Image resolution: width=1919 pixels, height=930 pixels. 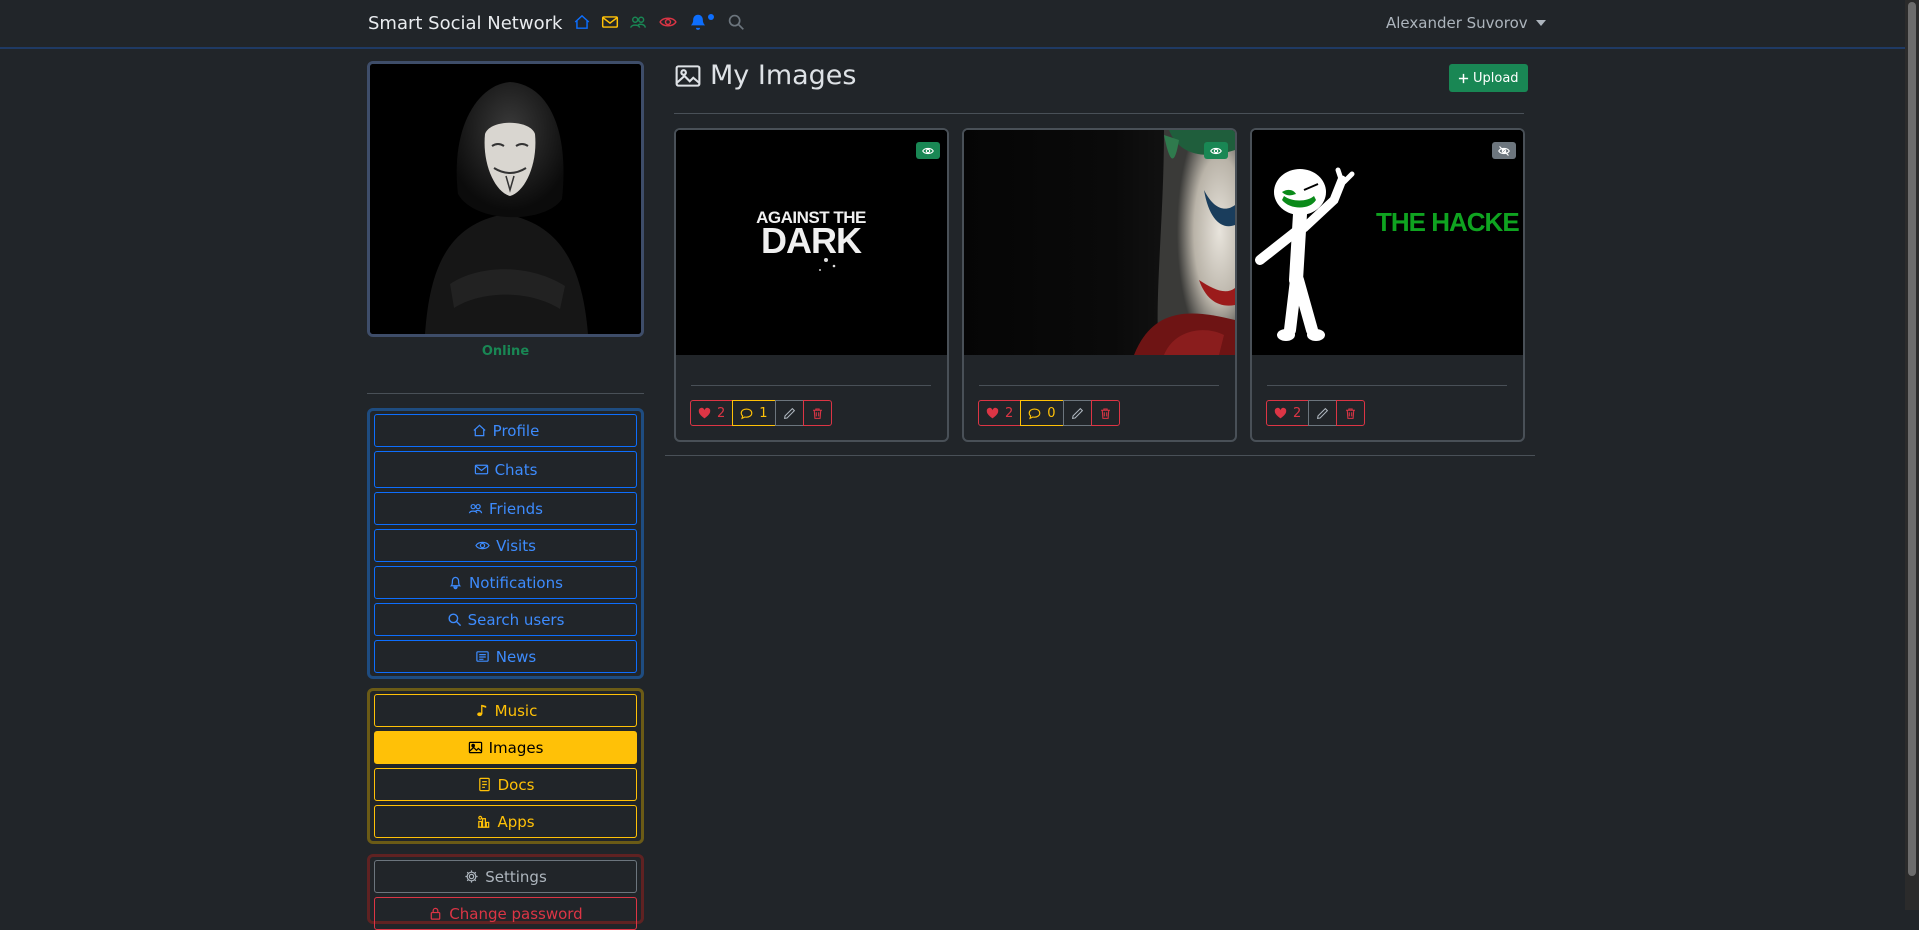 I want to click on sidebar-item-images: Images, so click(x=505, y=747).